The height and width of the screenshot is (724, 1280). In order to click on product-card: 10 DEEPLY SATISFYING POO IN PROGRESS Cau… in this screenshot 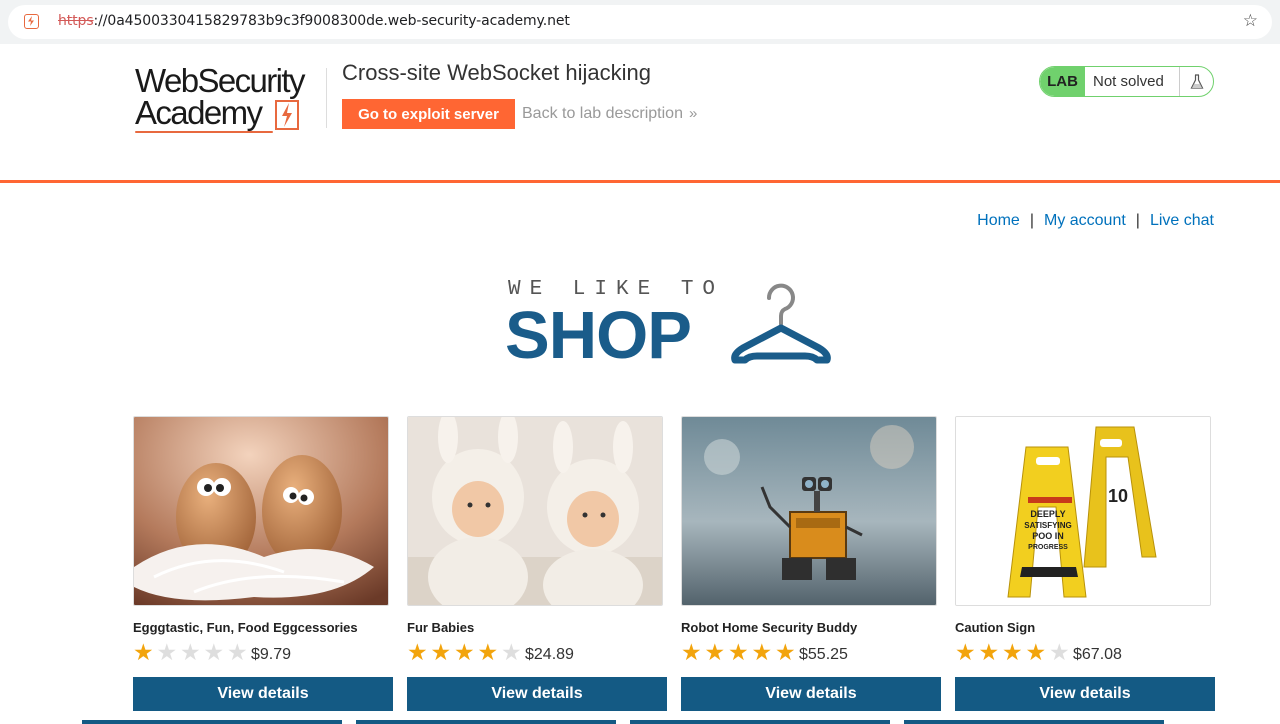, I will do `click(1085, 563)`.